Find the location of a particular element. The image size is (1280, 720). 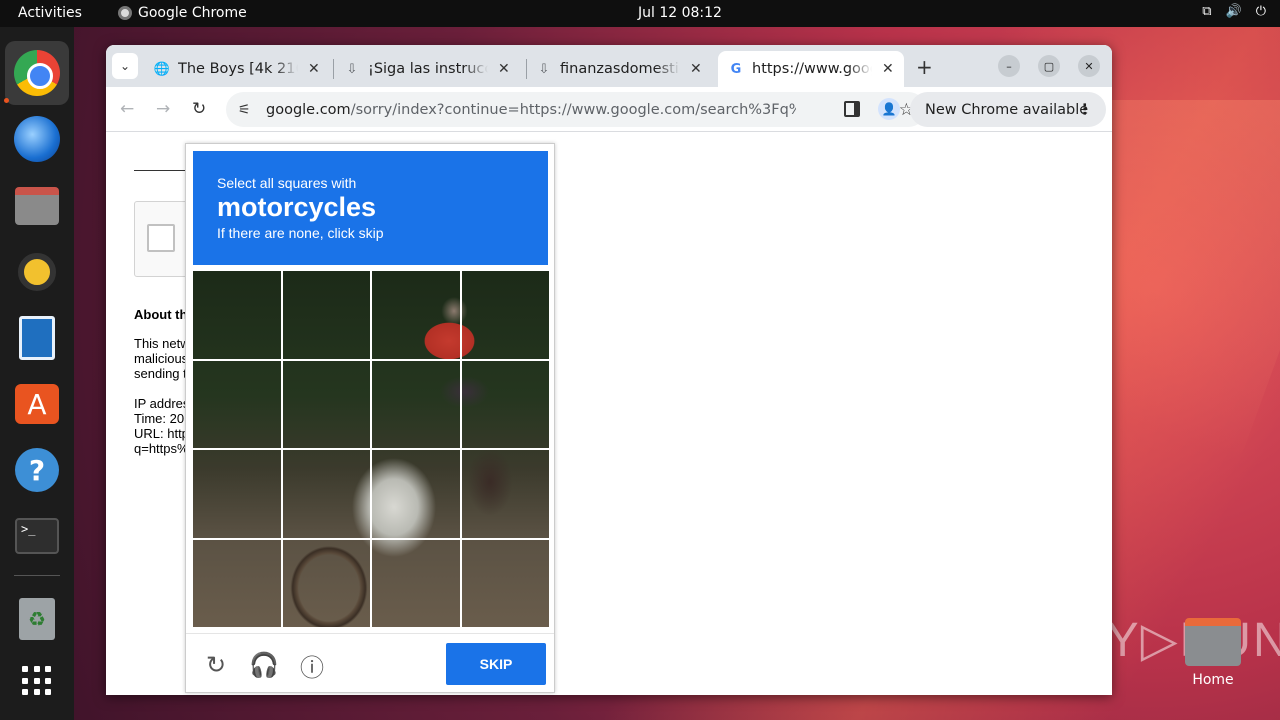

close-icon: ✕ is located at coordinates (1089, 66).